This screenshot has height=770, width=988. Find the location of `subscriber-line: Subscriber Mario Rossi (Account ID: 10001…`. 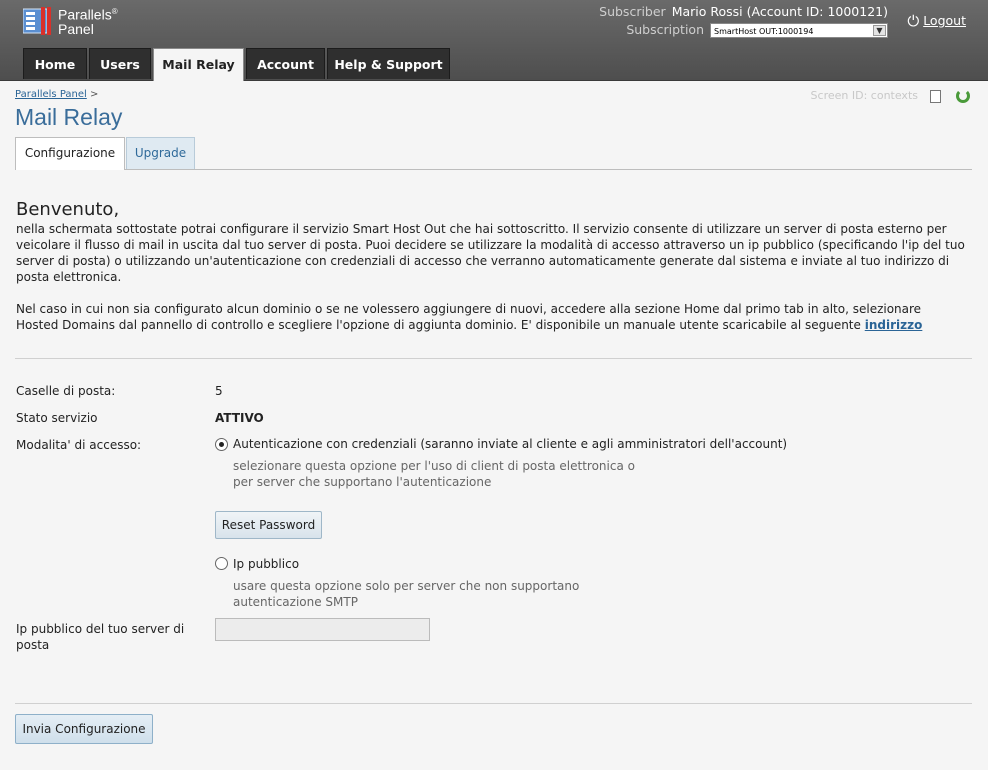

subscriber-line: Subscriber Mario Rossi (Account ID: 10001… is located at coordinates (743, 13).